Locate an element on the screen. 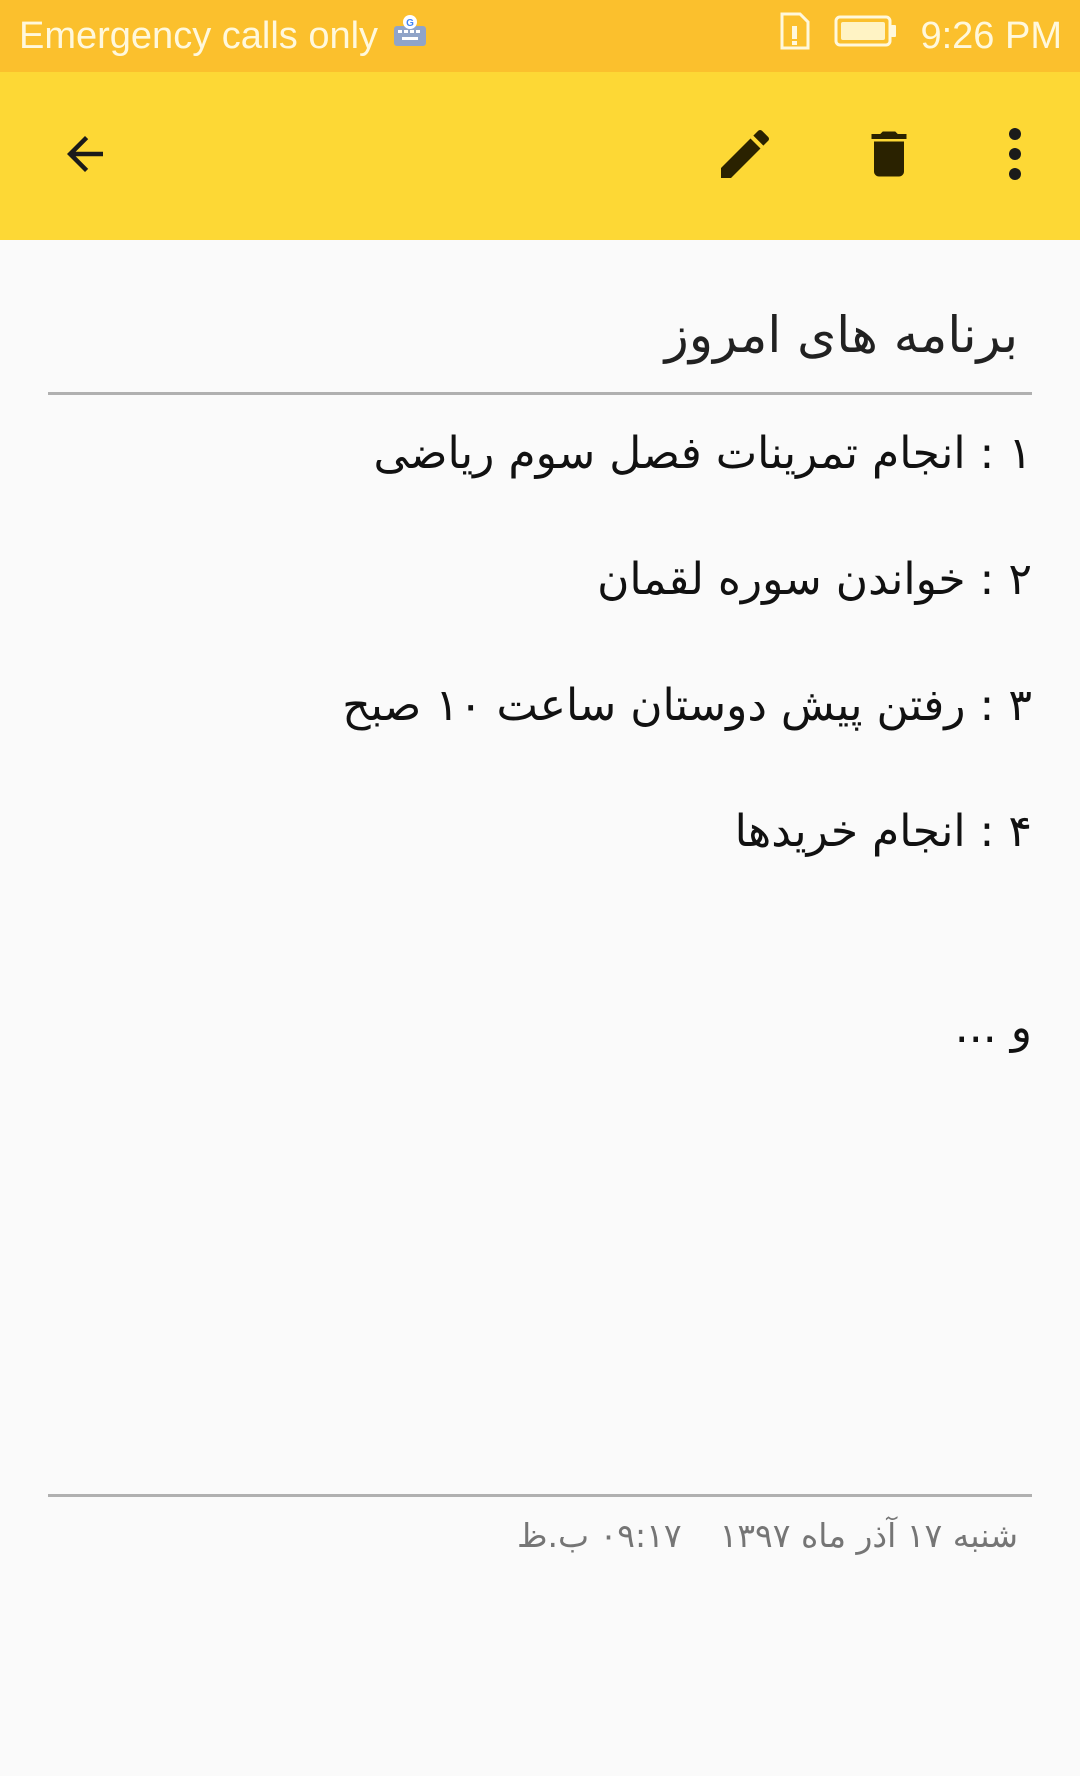 The image size is (1080, 1776). battery-icon is located at coordinates (866, 36).